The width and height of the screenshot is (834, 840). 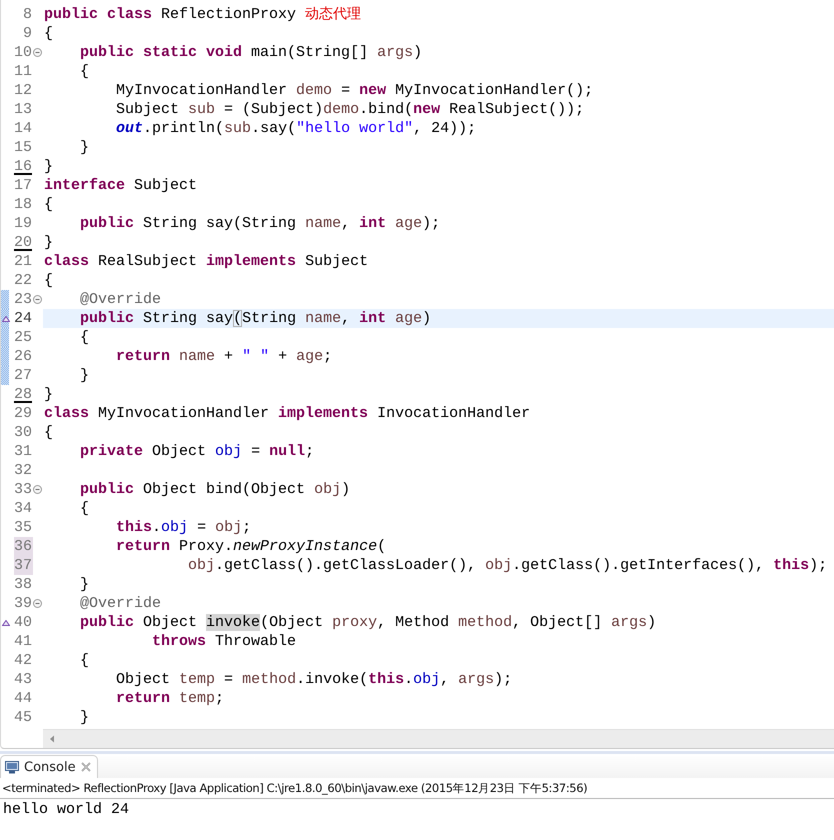 What do you see at coordinates (23, 508) in the screenshot?
I see `line-number: 34` at bounding box center [23, 508].